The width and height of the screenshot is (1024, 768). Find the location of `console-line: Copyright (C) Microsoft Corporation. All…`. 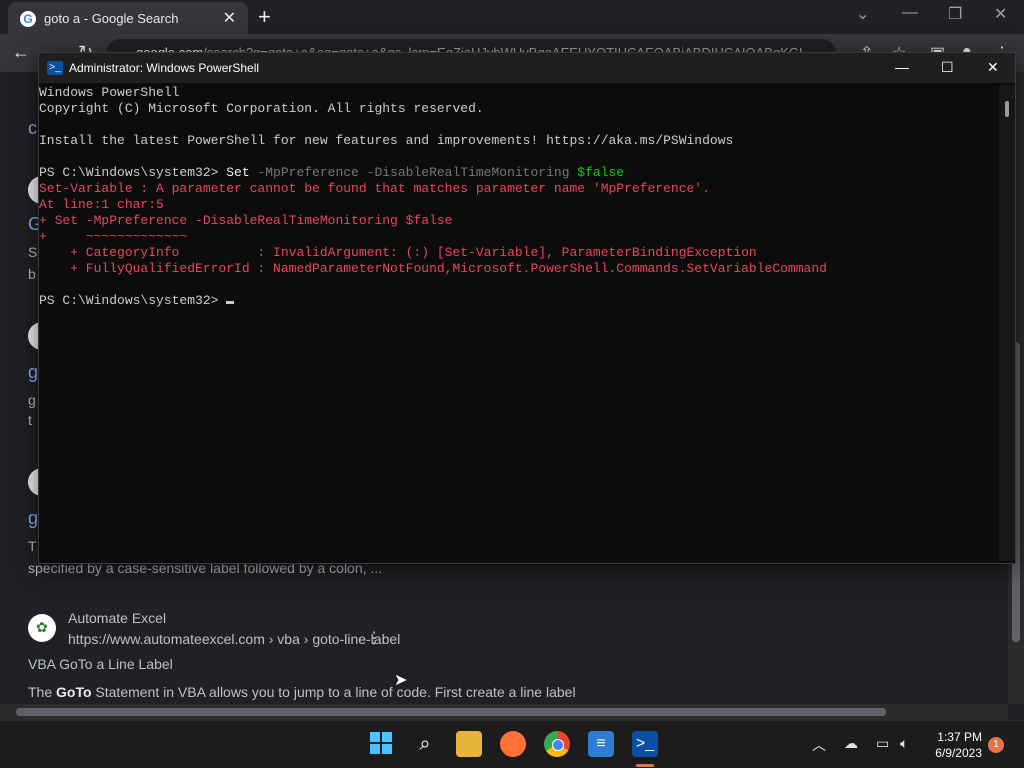

console-line: Copyright (C) Microsoft Corporation. All… is located at coordinates (261, 108).